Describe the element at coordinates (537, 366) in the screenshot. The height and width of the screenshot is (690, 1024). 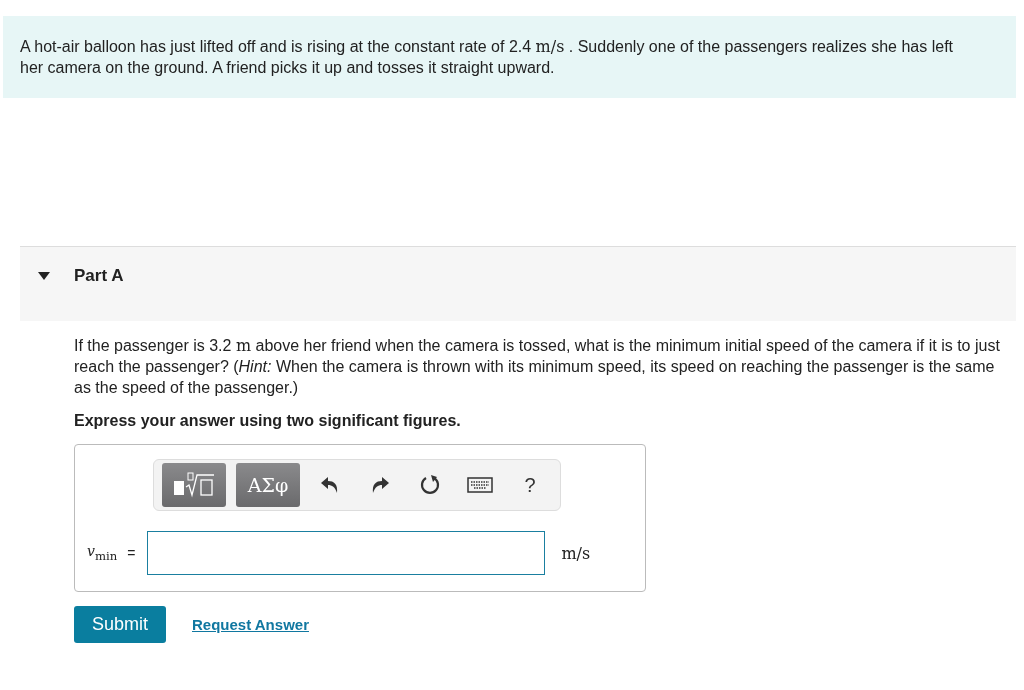
I see `question-text: If the passenger is 3.2 m above her friend when the camera is tossed, what is the minimum initial speed of the camera if it is to just reach the passenger? (Hint: When the camera is thrown with its minimum speed, its speed on reaching the passenger is the same as the speed of the passenger.)` at that location.